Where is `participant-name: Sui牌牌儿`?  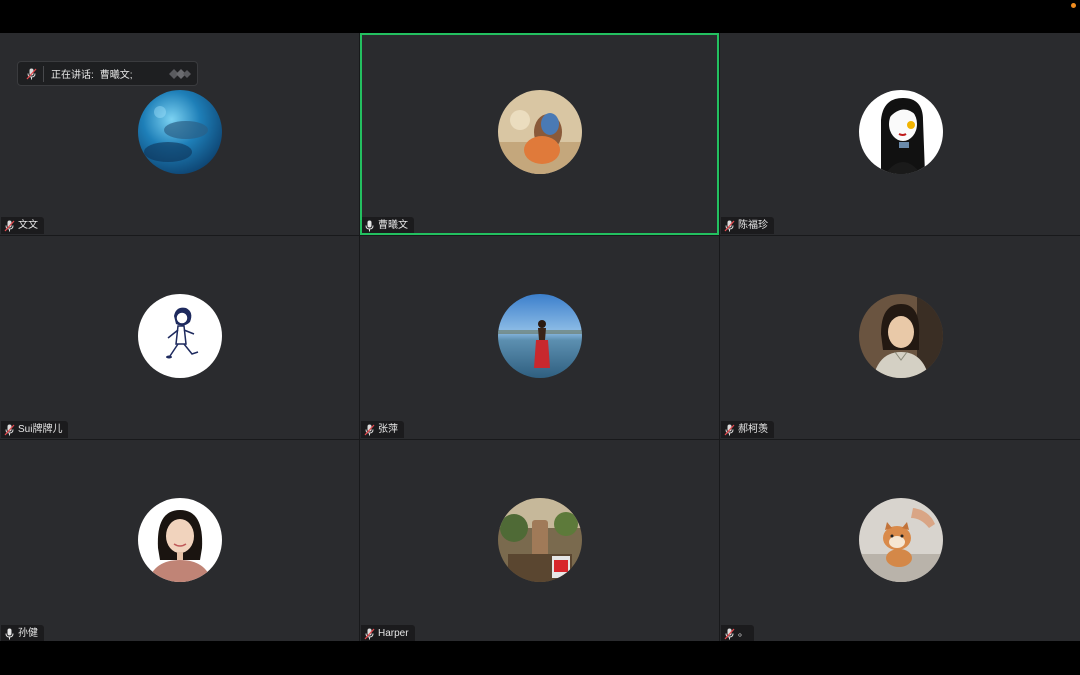 participant-name: Sui牌牌儿 is located at coordinates (40, 429).